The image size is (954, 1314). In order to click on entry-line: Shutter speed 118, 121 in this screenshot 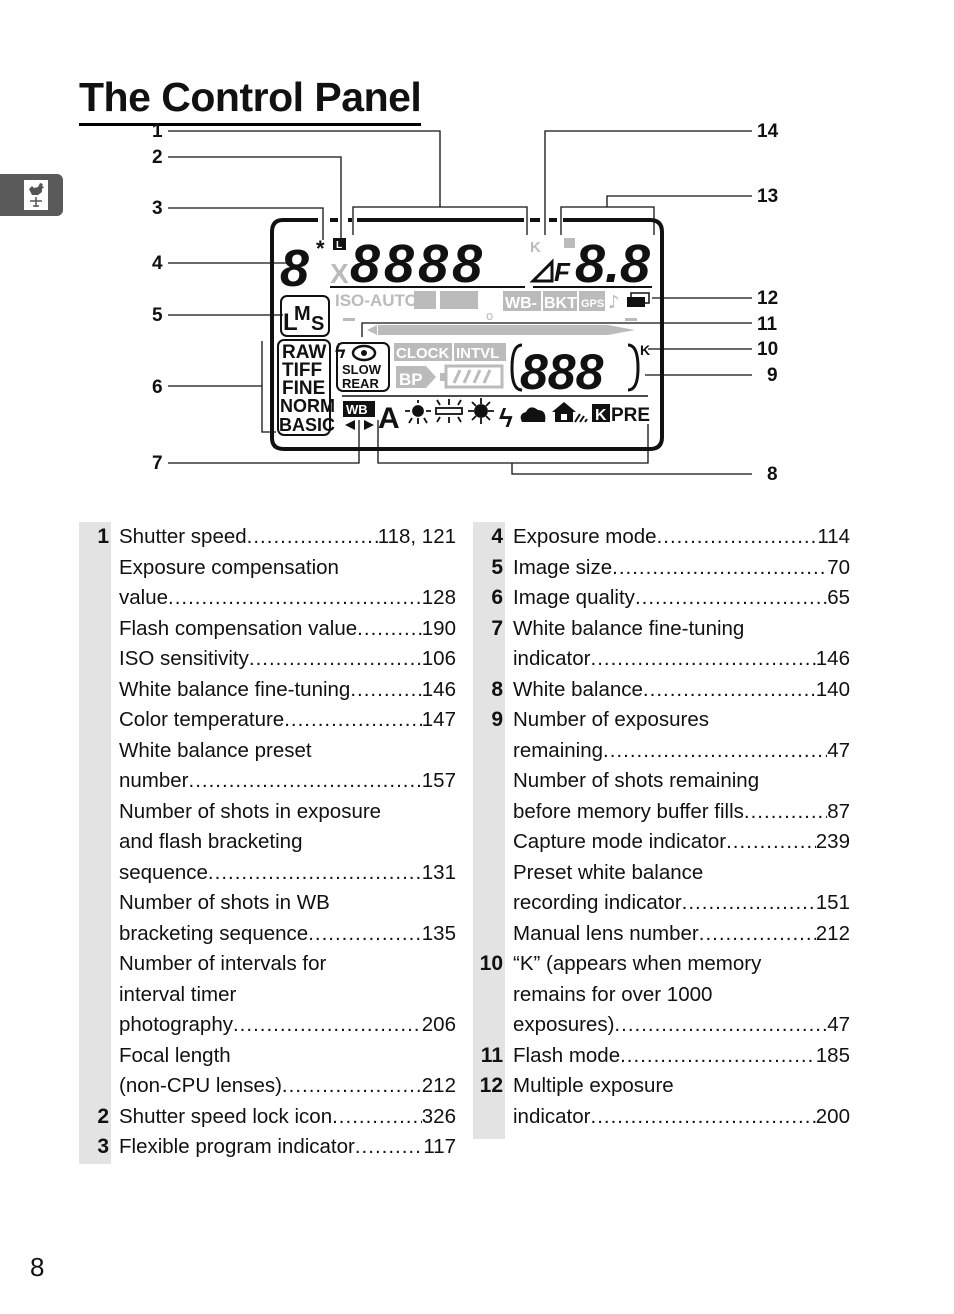, I will do `click(287, 537)`.